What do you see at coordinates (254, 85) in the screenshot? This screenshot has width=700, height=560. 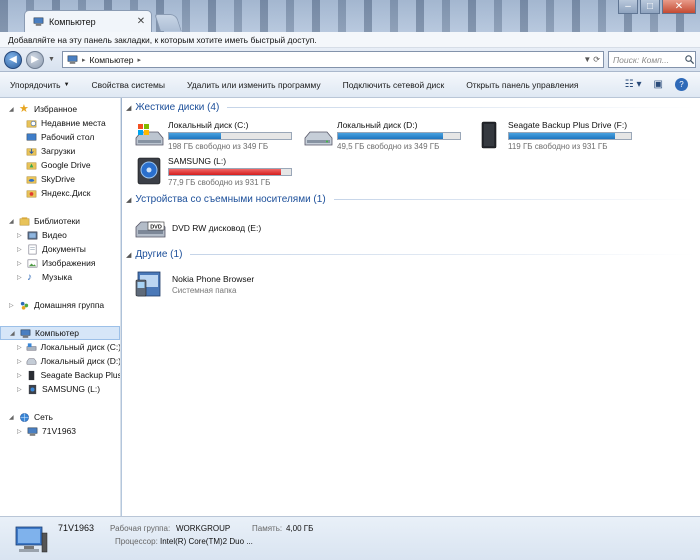 I see `uninstall-program-button: Удалить или изменить программу` at bounding box center [254, 85].